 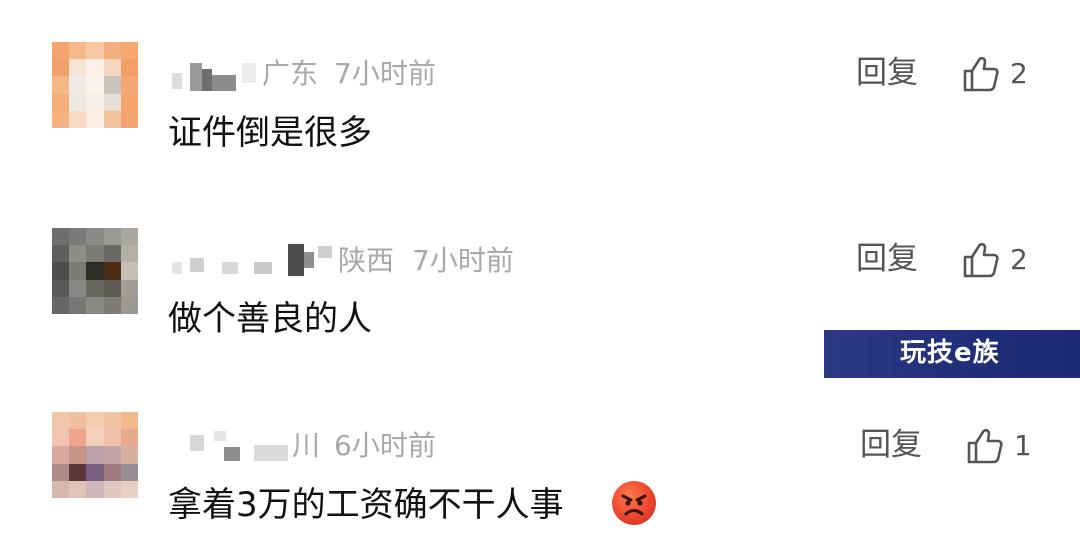 What do you see at coordinates (290, 73) in the screenshot?
I see `comment-location: 广东` at bounding box center [290, 73].